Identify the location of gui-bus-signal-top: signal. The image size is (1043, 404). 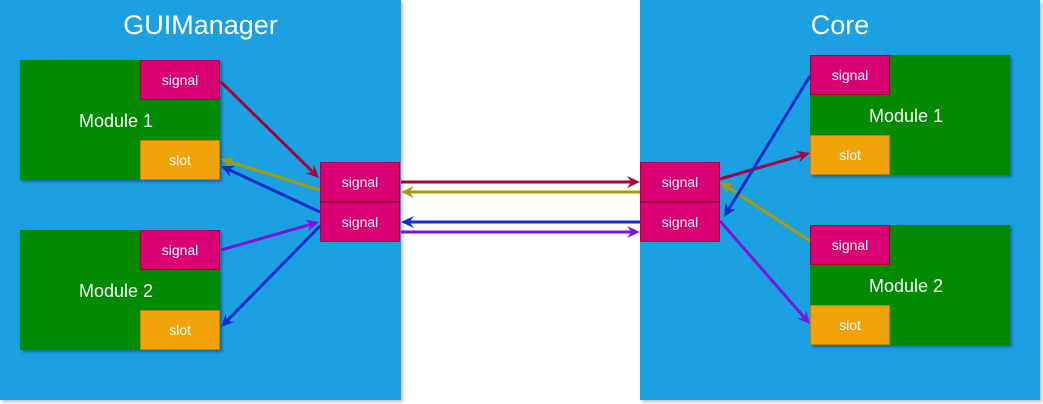
(360, 182).